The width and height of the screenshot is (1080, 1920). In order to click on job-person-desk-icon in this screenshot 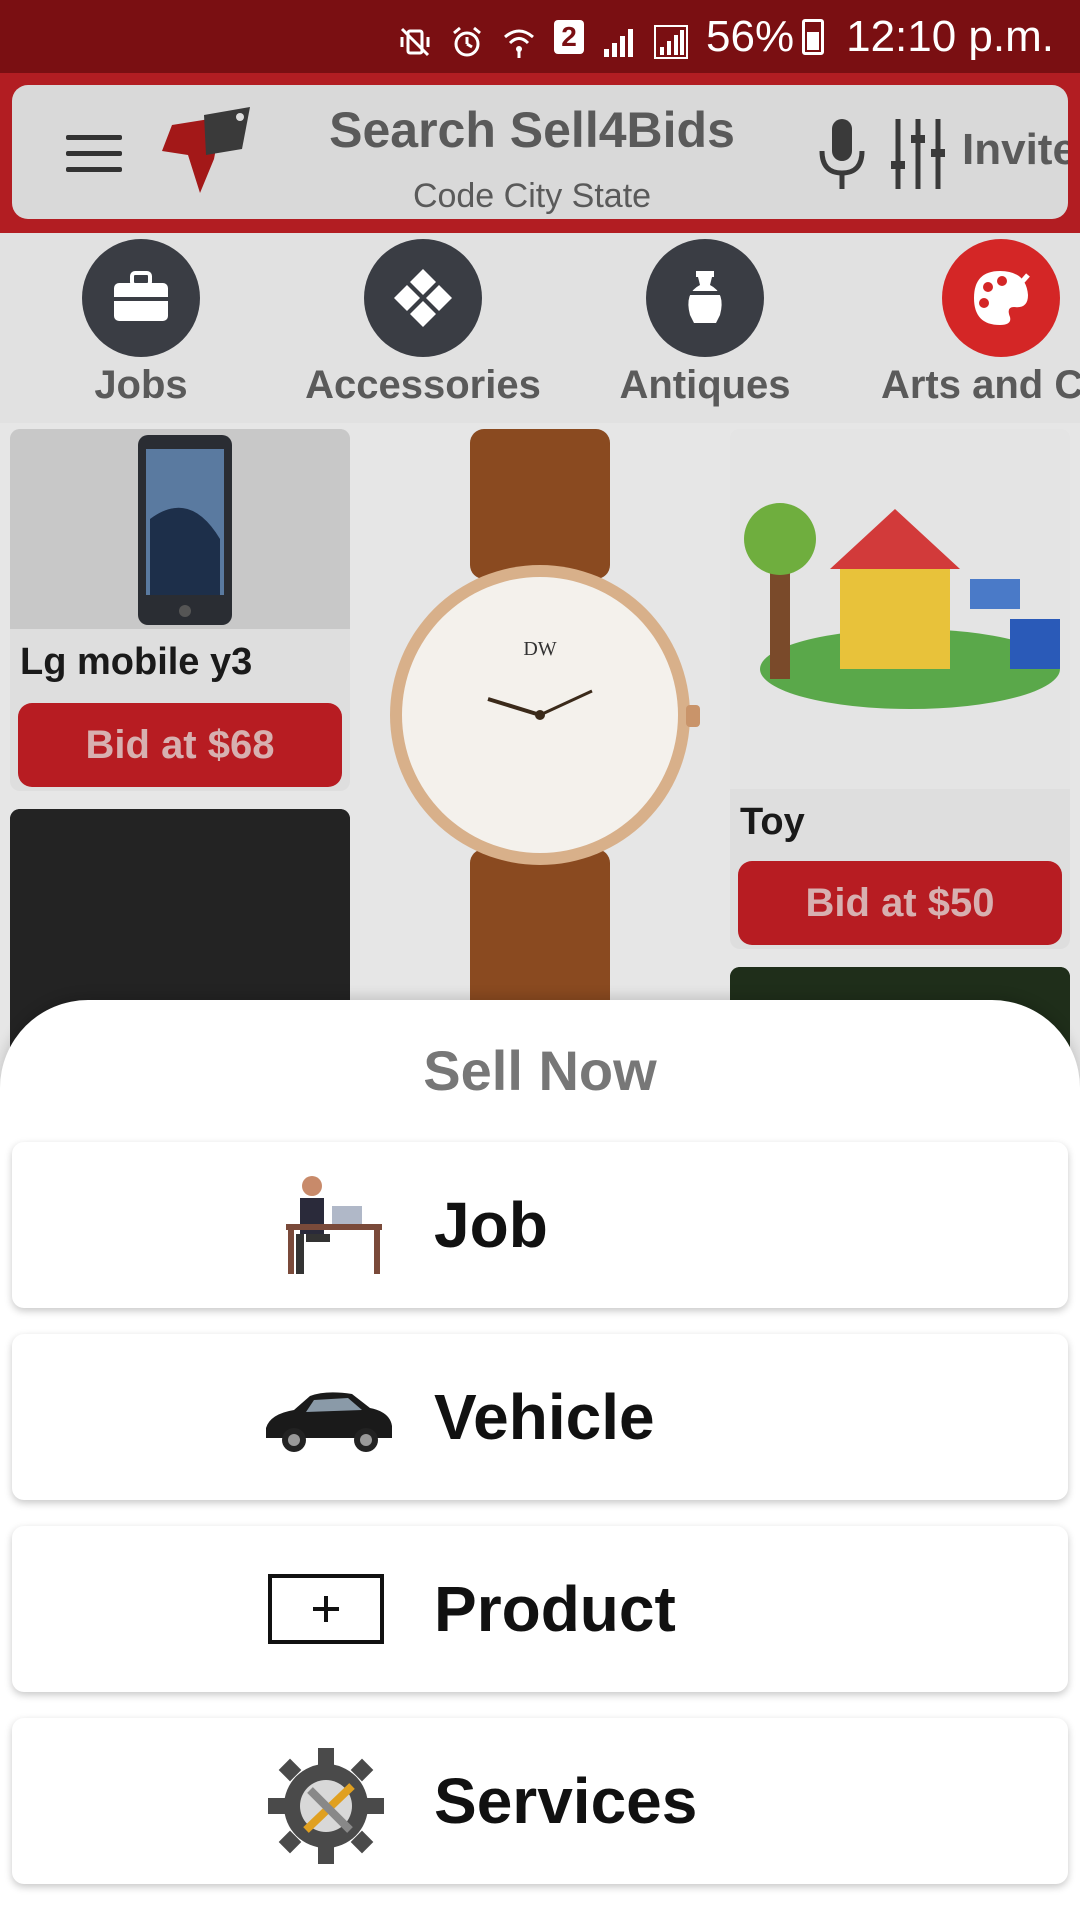, I will do `click(326, 1225)`.